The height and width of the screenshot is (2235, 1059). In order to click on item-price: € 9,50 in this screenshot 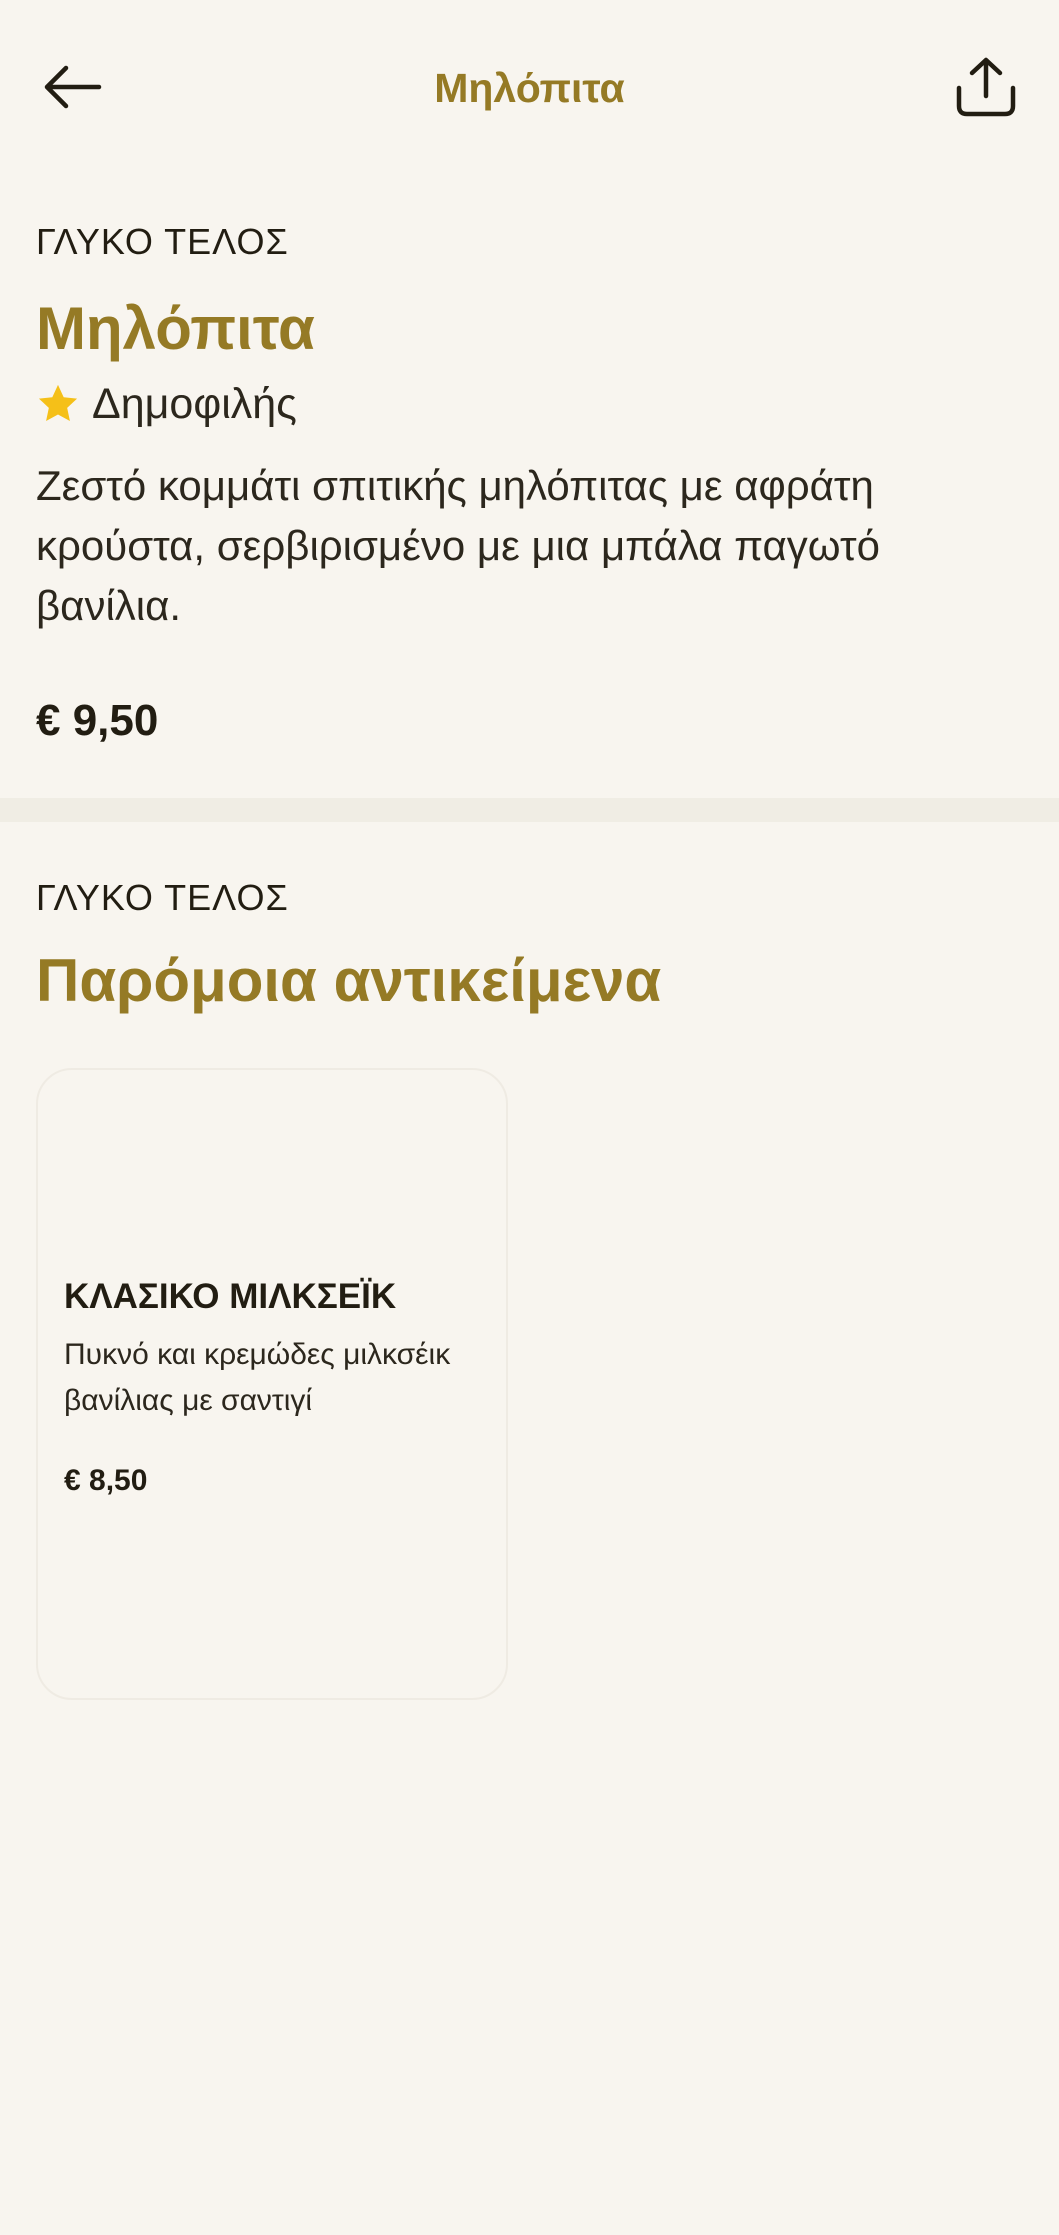, I will do `click(97, 720)`.